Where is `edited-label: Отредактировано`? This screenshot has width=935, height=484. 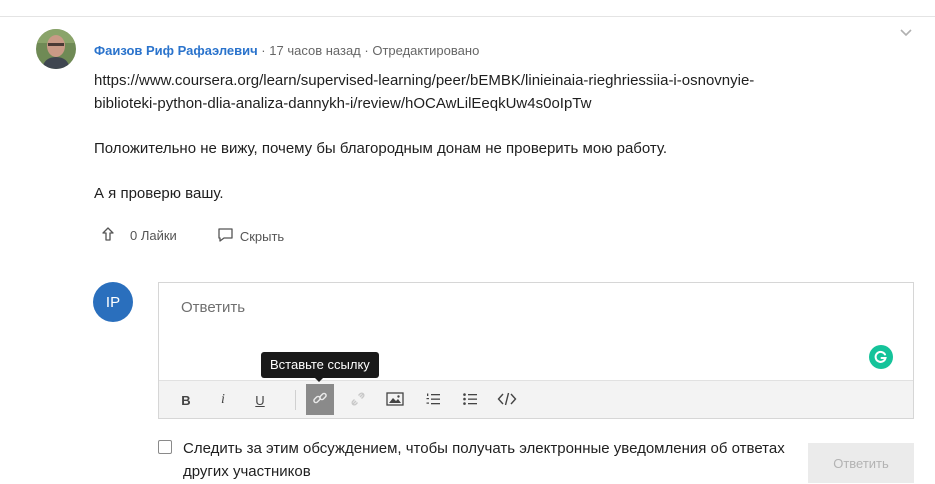
edited-label: Отредактировано is located at coordinates (426, 50).